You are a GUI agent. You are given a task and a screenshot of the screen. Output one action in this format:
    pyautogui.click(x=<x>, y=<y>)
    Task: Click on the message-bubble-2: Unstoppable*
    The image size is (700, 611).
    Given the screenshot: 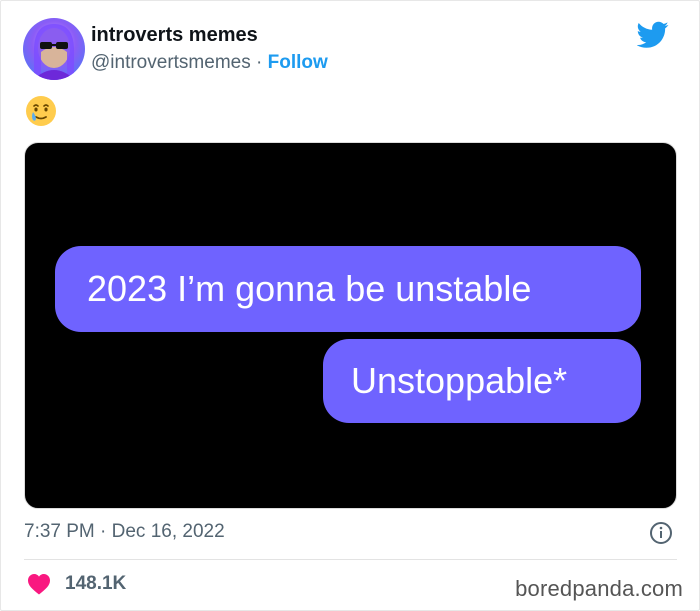 What is the action you would take?
    pyautogui.click(x=482, y=381)
    